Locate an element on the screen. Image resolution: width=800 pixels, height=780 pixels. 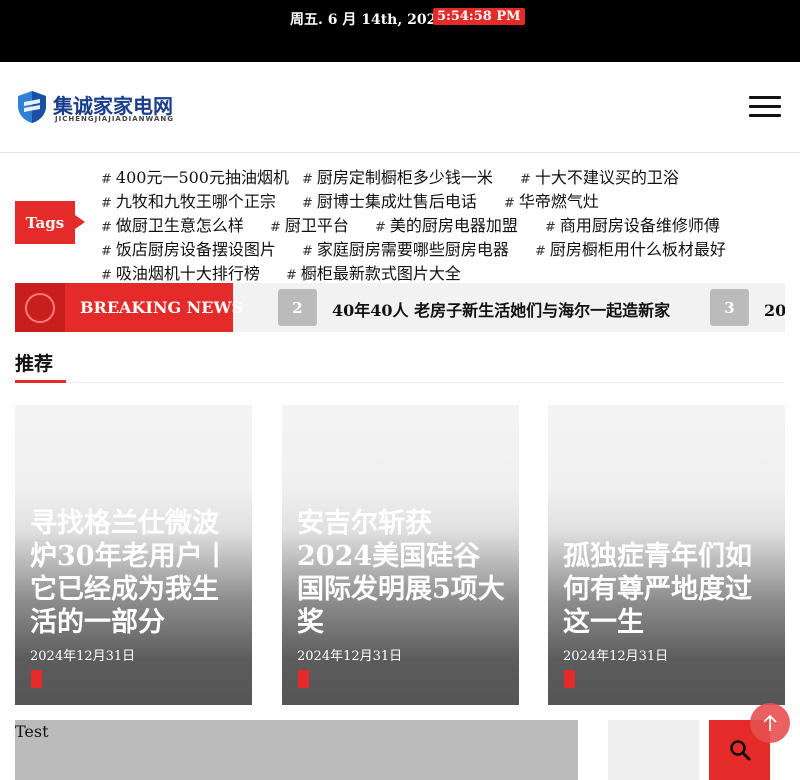
section-title: 推荐 is located at coordinates (34, 364).